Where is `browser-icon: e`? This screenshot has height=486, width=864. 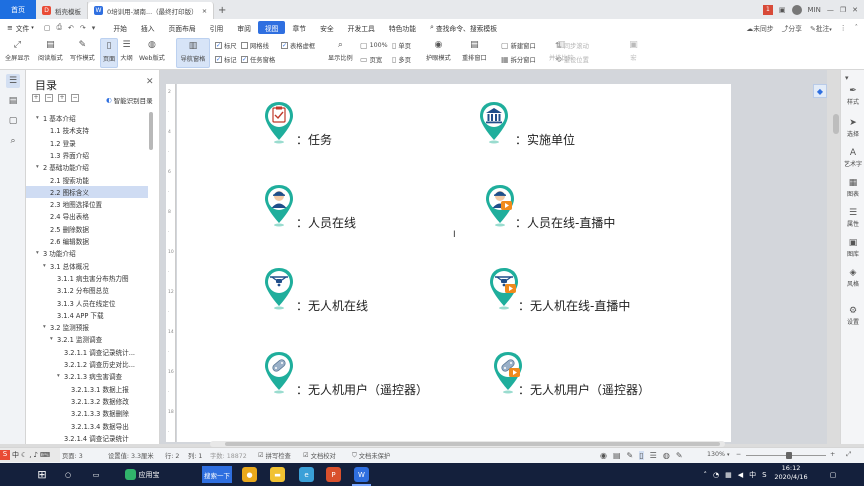
browser-icon: e is located at coordinates (306, 474).